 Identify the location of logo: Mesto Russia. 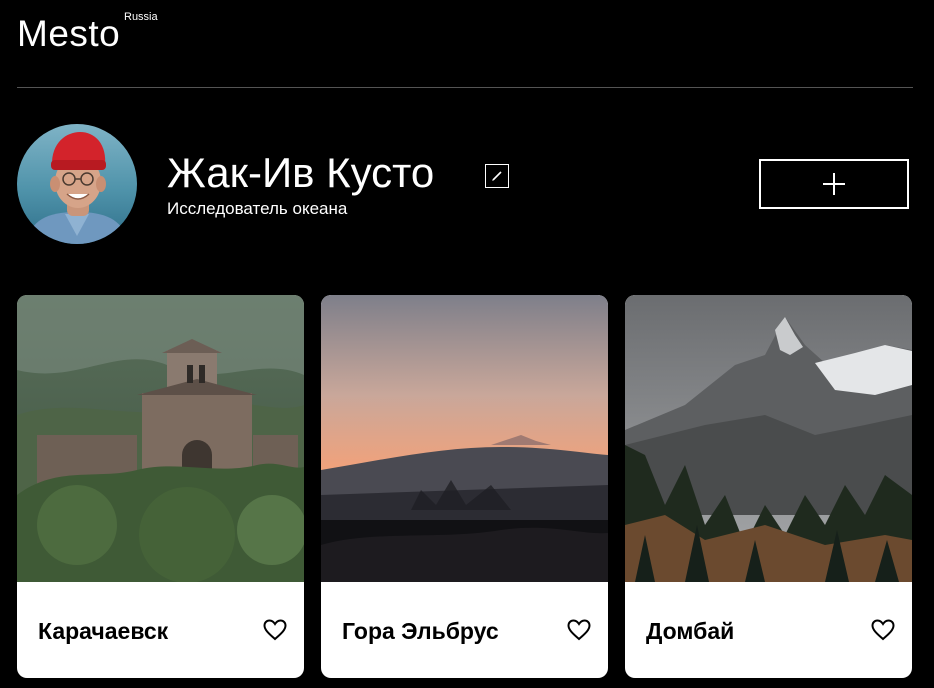
(87, 33).